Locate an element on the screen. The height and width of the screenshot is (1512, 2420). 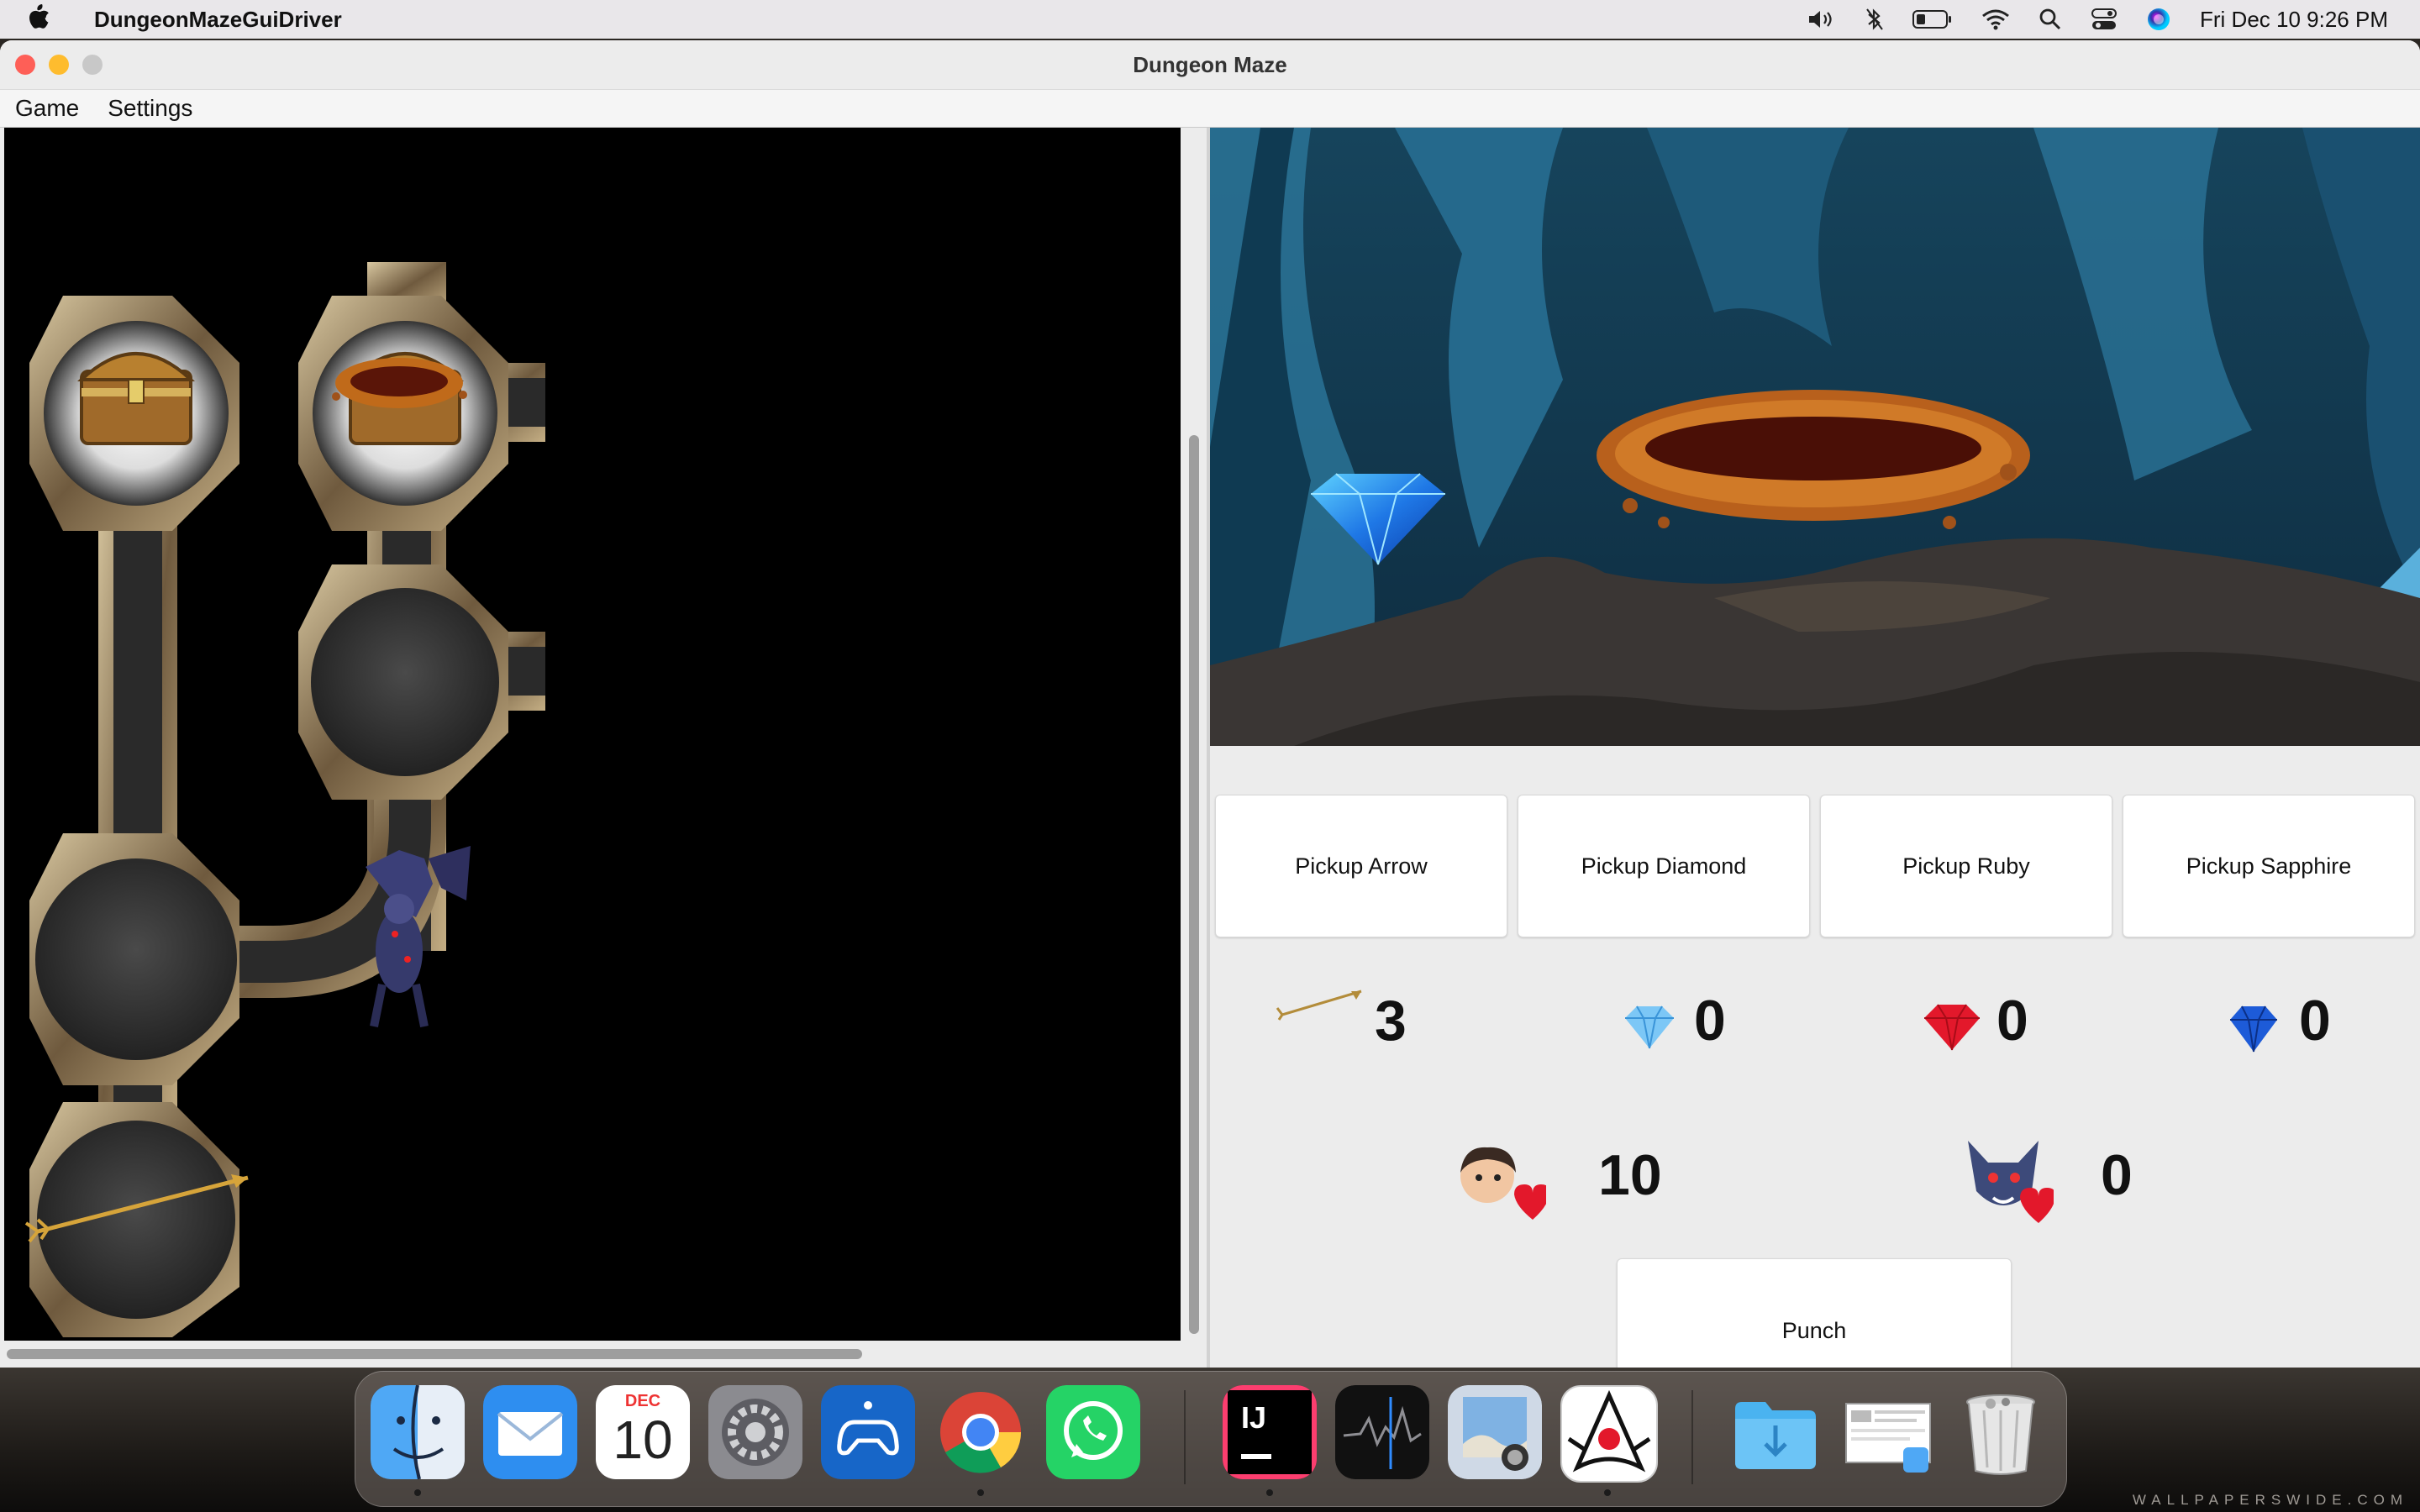
finder-icon is located at coordinates (418, 1432).